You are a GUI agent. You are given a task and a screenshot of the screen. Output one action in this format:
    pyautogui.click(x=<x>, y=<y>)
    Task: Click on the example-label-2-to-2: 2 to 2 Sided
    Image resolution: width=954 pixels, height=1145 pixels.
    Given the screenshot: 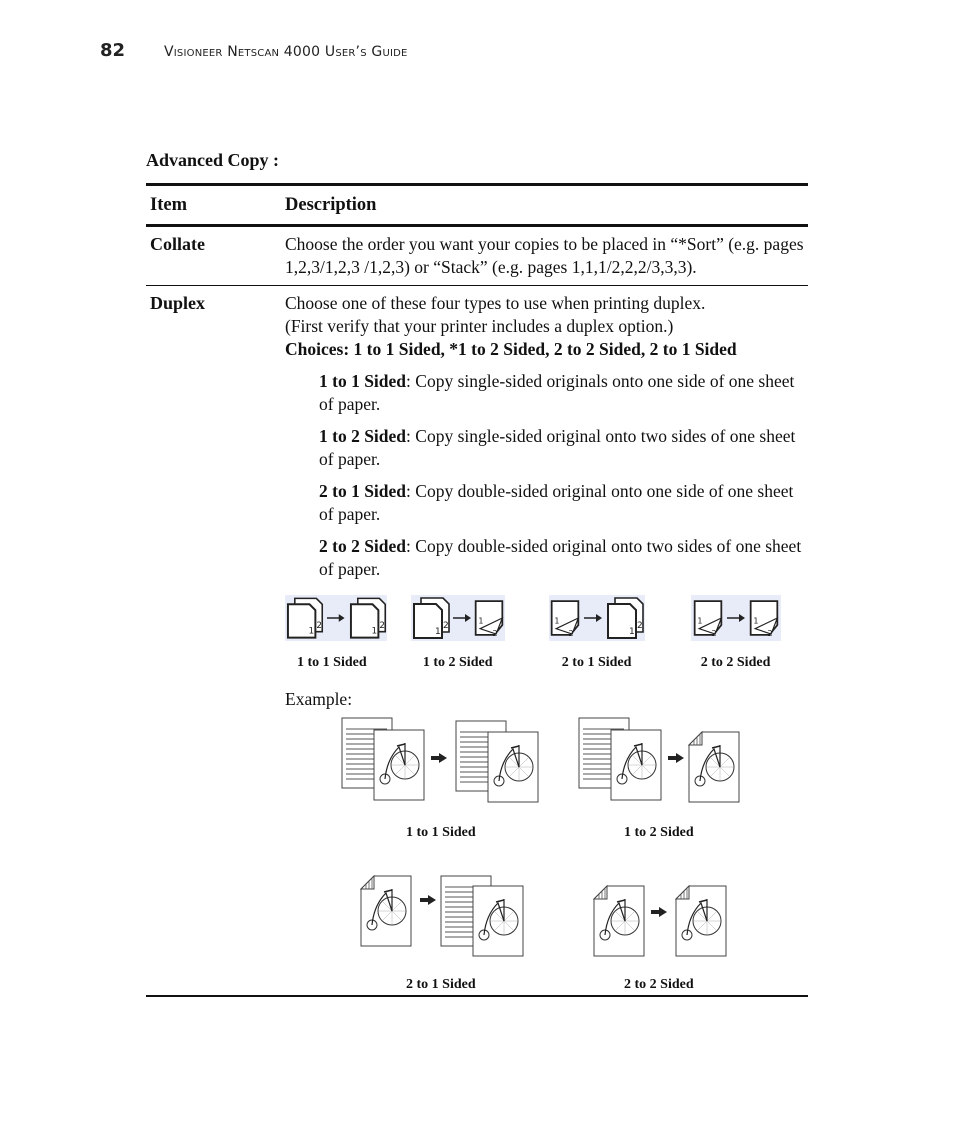 What is the action you would take?
    pyautogui.click(x=659, y=984)
    